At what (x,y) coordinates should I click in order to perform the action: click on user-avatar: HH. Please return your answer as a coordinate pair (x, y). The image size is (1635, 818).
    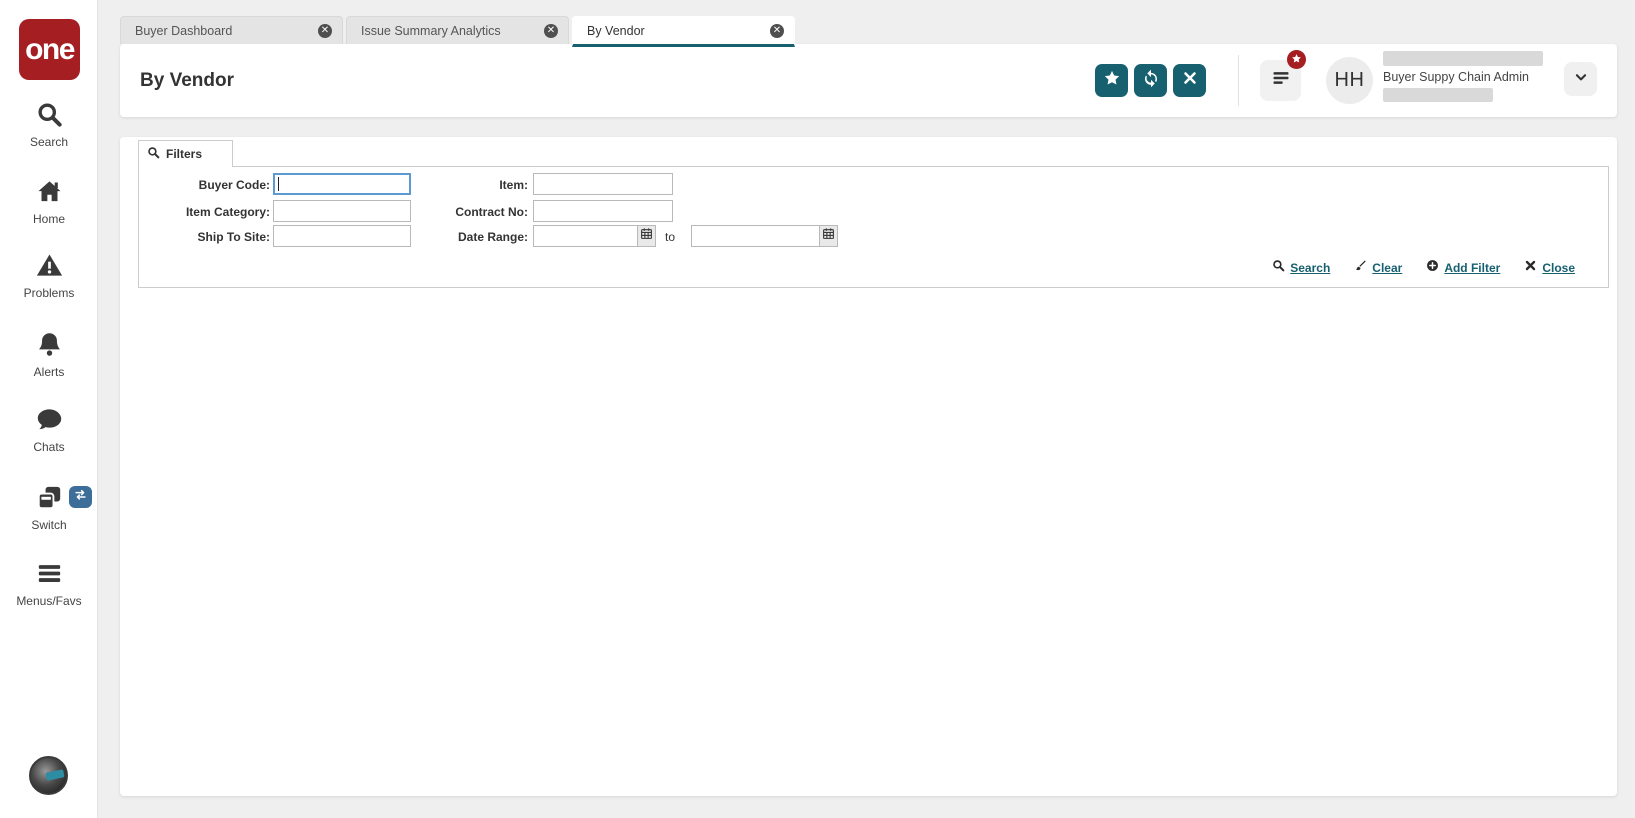
    Looking at the image, I should click on (1349, 80).